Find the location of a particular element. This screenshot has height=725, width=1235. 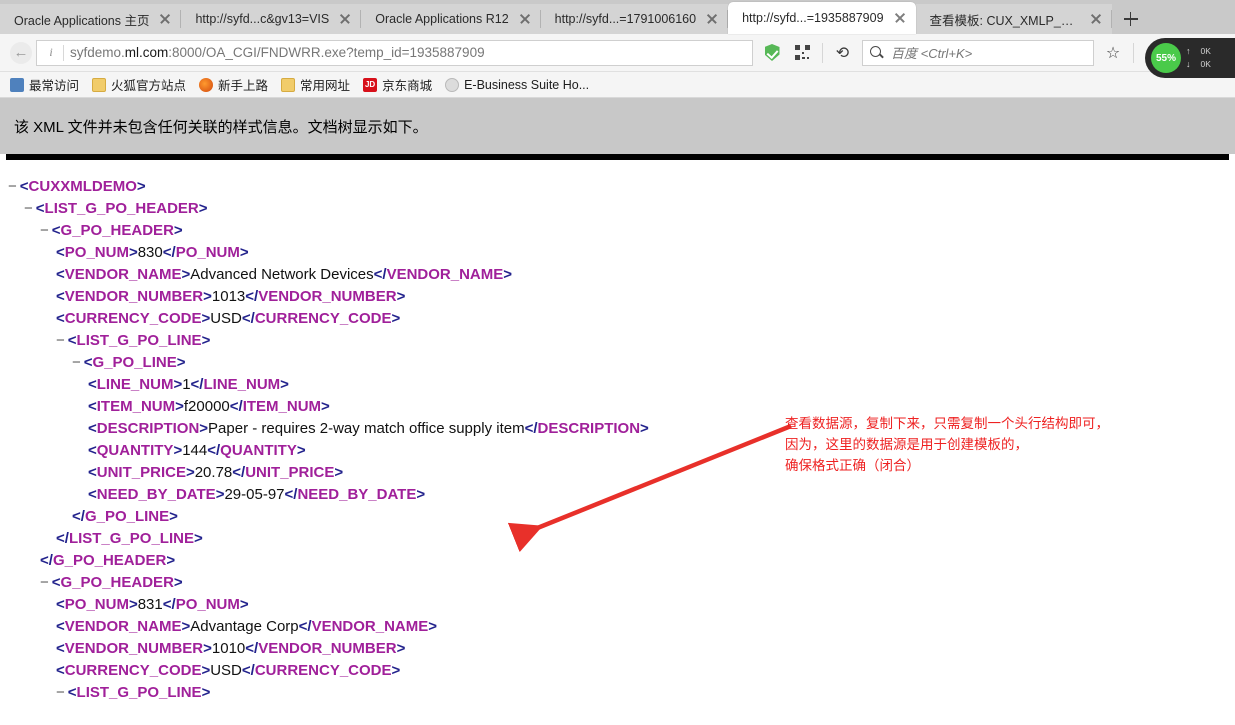

cpu-usage-gauge: 55% is located at coordinates (1166, 58).